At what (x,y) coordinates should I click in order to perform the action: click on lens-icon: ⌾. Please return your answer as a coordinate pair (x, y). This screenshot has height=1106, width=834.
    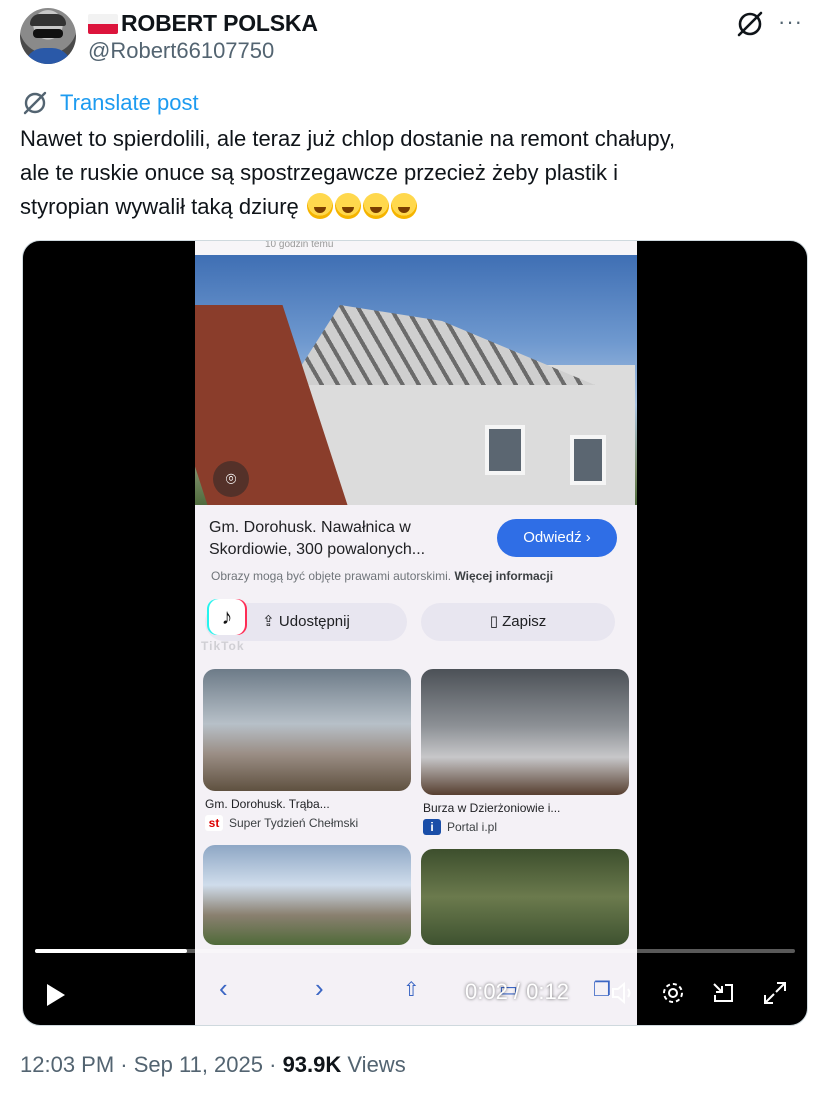
    Looking at the image, I should click on (231, 479).